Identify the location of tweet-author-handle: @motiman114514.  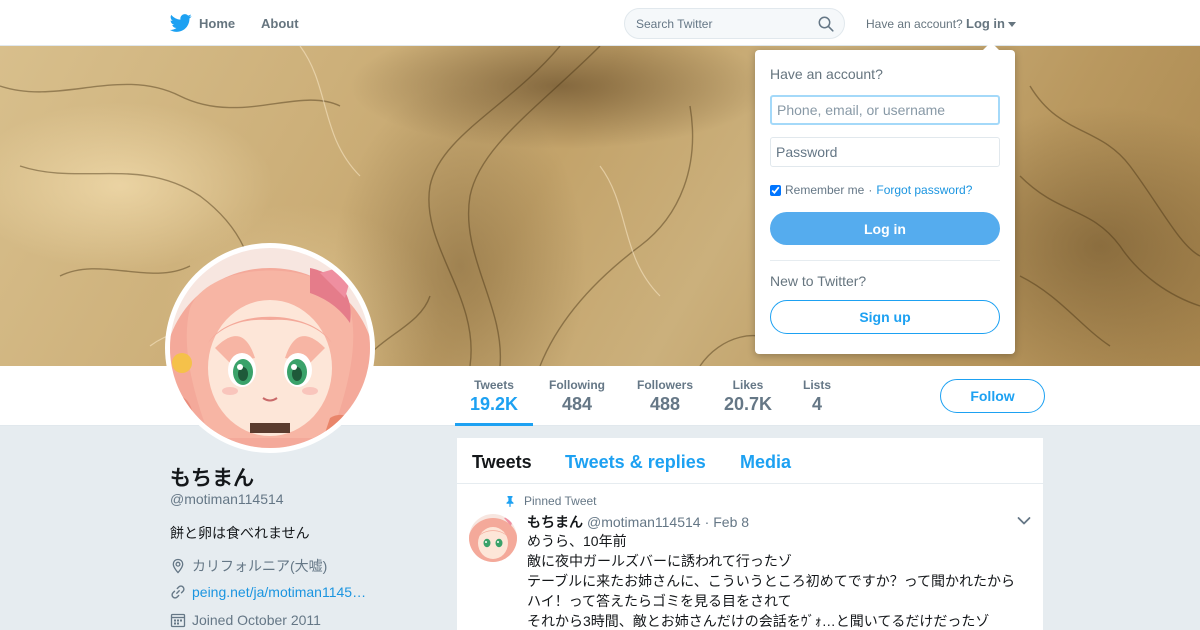
(644, 522).